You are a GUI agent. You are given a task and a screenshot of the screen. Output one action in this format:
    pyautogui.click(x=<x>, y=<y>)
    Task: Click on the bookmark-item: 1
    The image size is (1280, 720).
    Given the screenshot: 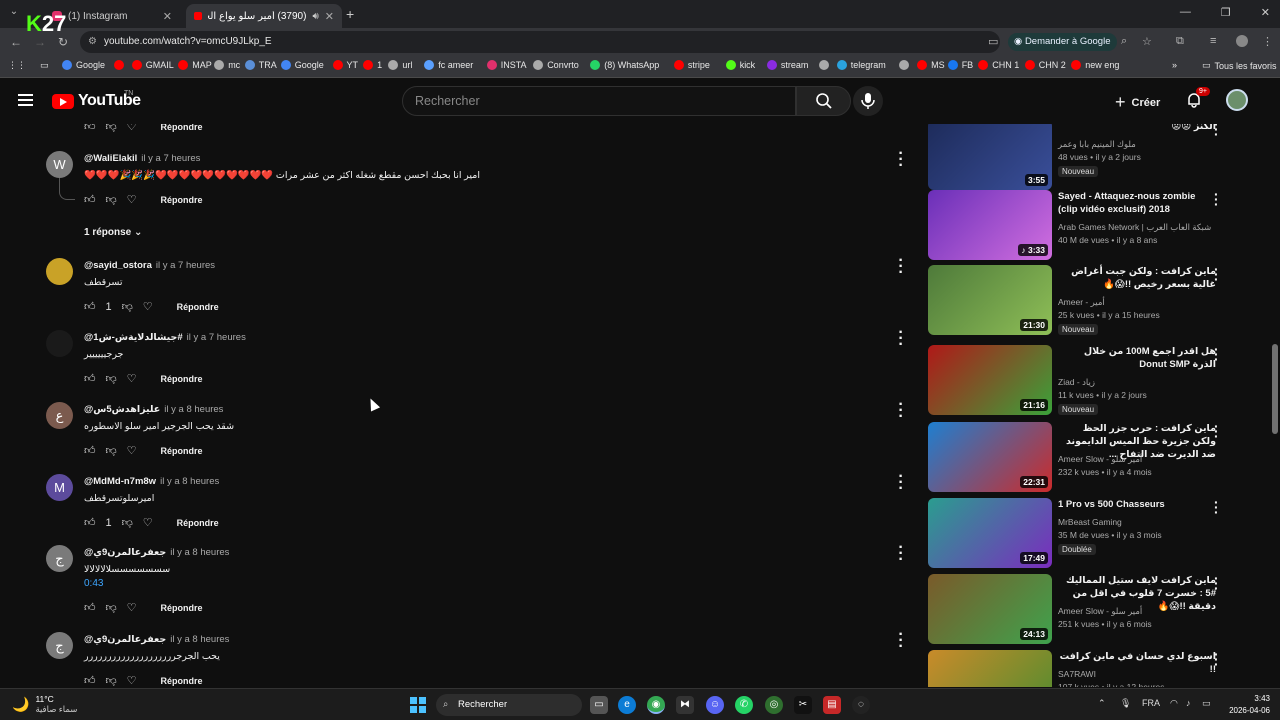 What is the action you would take?
    pyautogui.click(x=372, y=65)
    